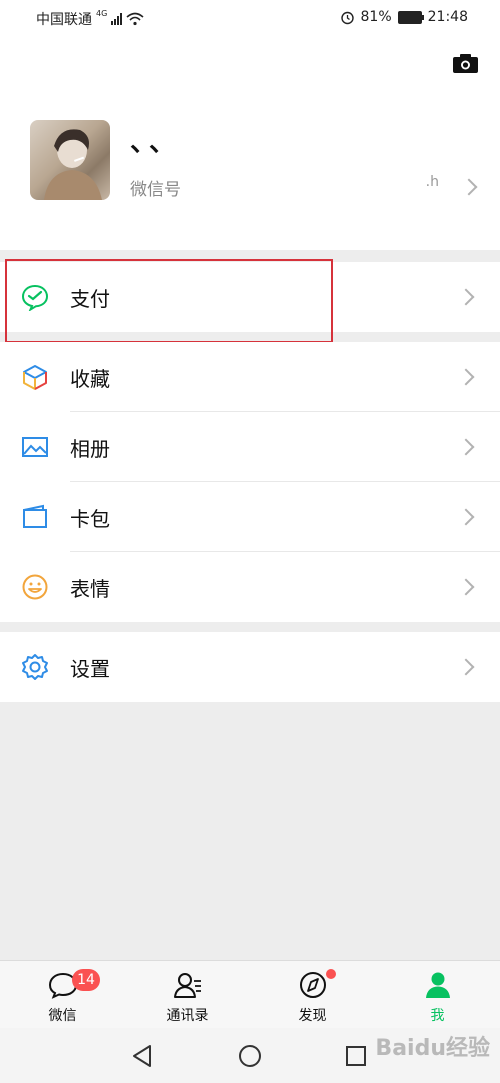 The image size is (500, 1083). Describe the element at coordinates (64, 20) in the screenshot. I see `carrier-label: 中国联通` at that location.